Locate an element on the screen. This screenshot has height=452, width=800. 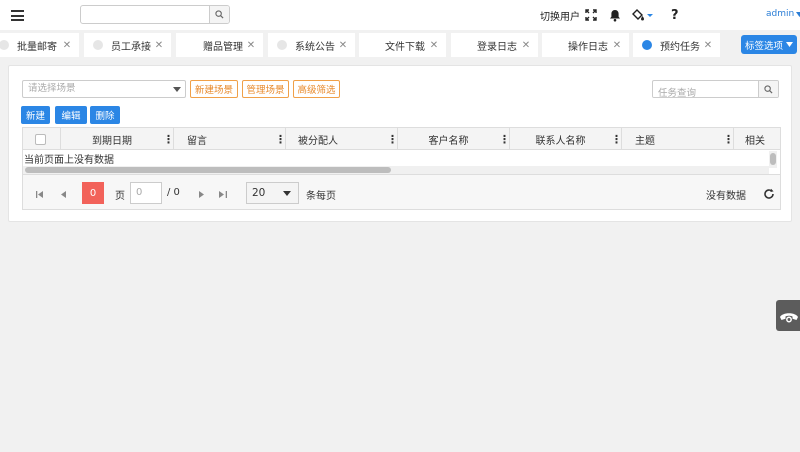
tab-login-log: 登录日志 ✕ is located at coordinates (494, 45).